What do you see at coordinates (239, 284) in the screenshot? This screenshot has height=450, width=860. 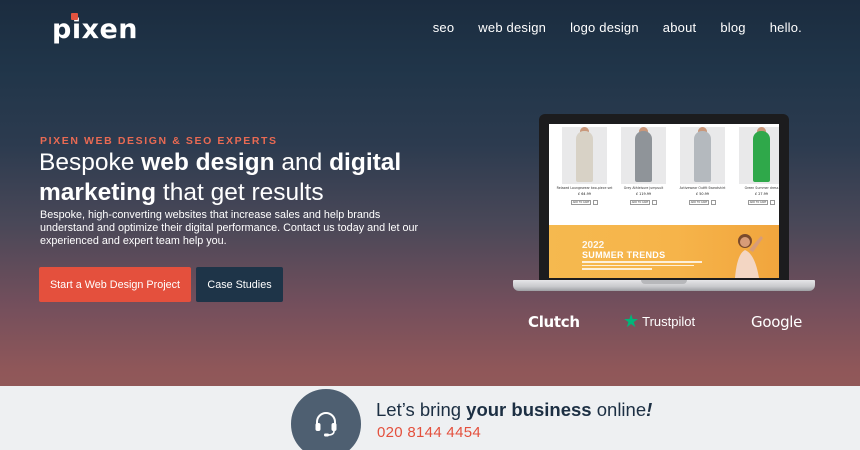 I see `case-studies-button: Case Studies` at bounding box center [239, 284].